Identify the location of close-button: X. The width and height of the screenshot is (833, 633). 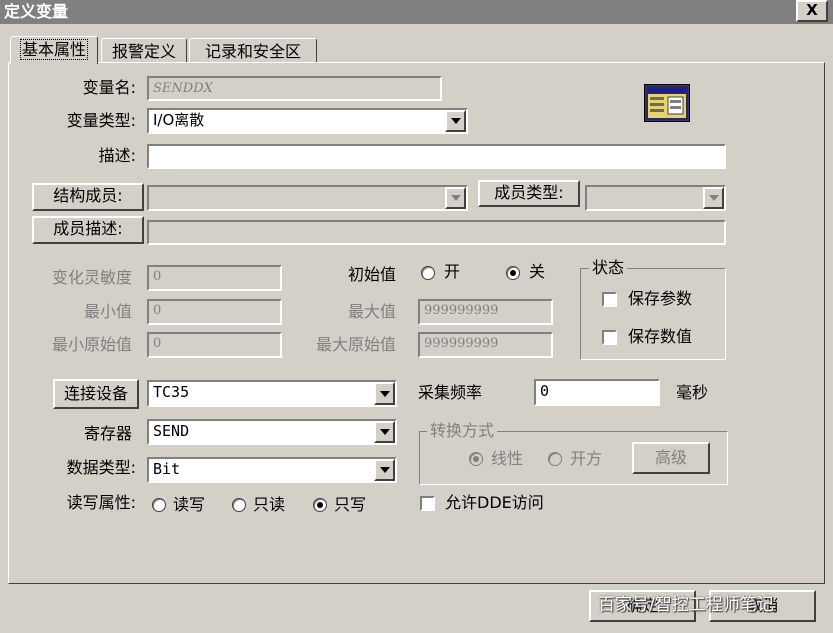
(812, 11).